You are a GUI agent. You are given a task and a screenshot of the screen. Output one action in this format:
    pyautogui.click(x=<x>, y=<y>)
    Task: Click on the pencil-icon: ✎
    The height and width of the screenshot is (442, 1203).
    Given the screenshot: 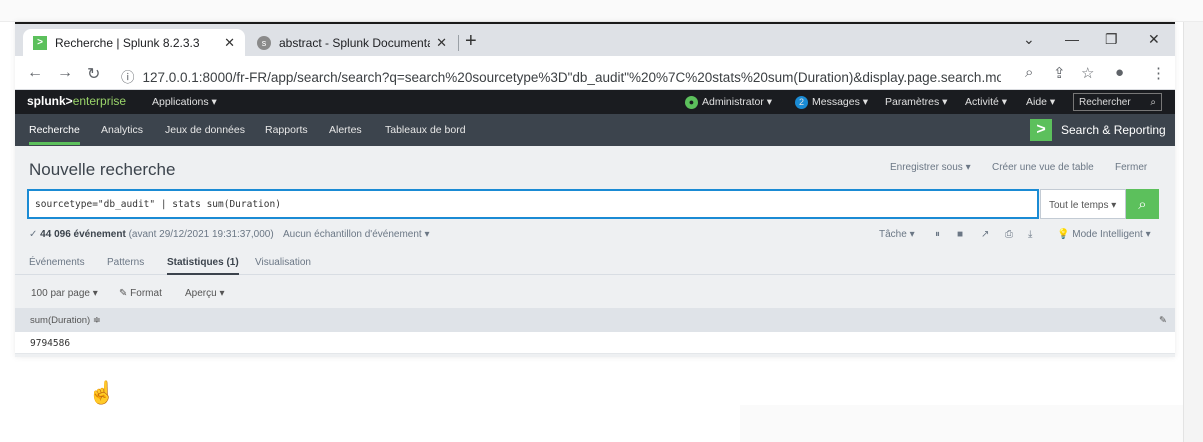 What is the action you would take?
    pyautogui.click(x=125, y=293)
    